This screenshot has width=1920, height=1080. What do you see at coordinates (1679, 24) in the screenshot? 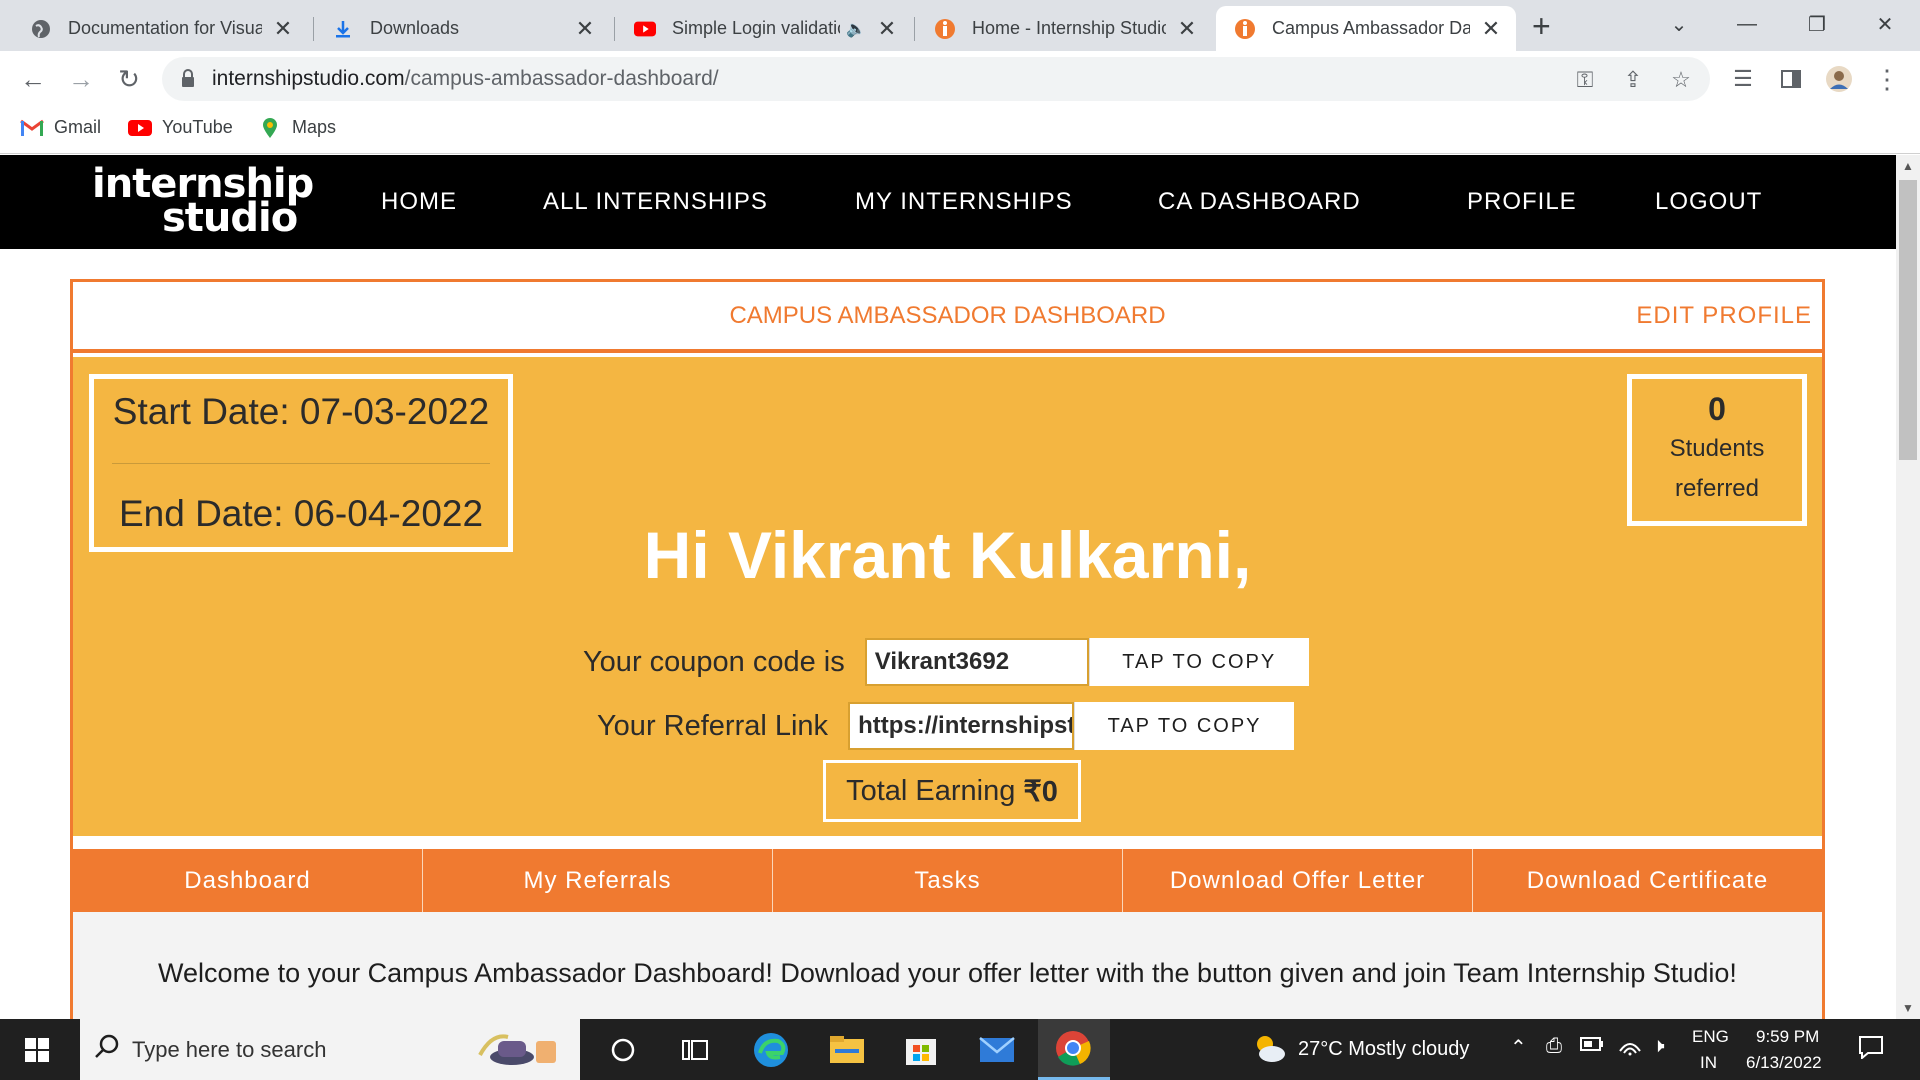
I see `tab-search-icon: ⌄` at bounding box center [1679, 24].